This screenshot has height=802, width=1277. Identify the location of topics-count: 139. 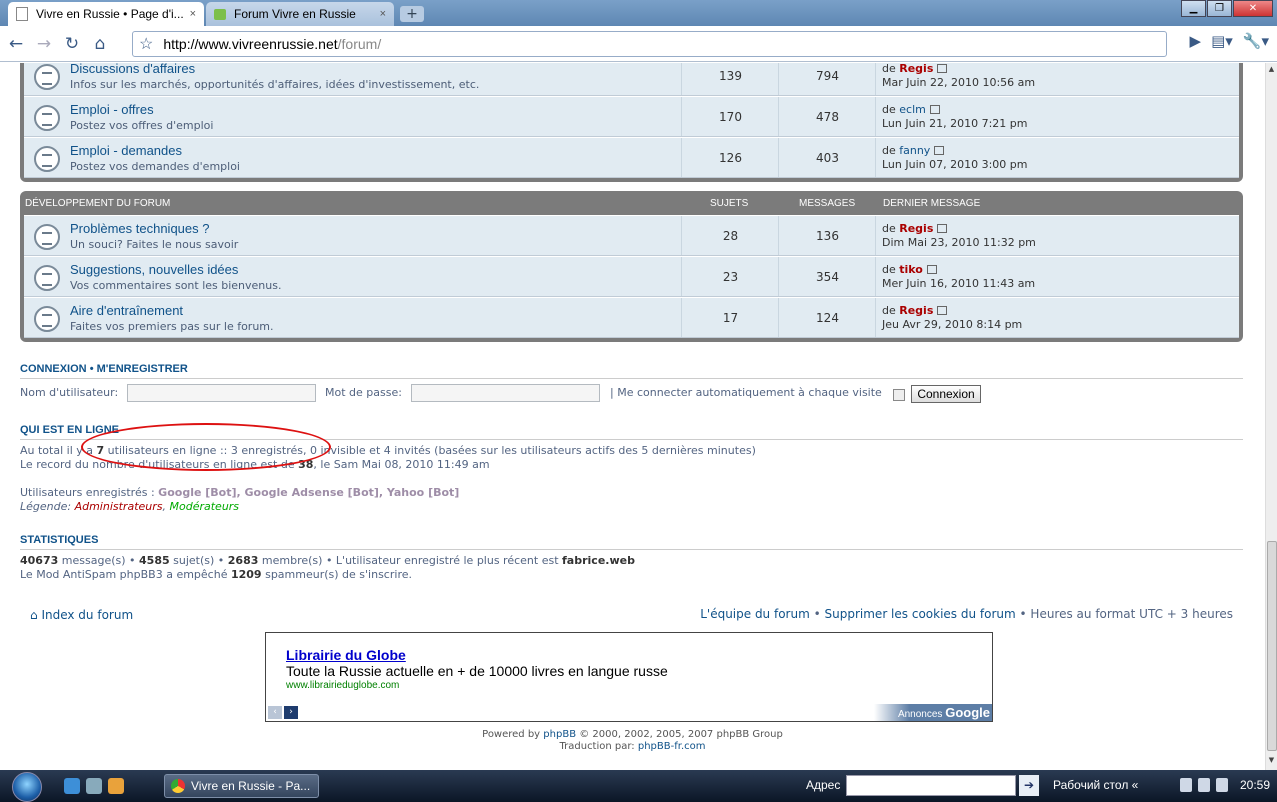
(730, 76).